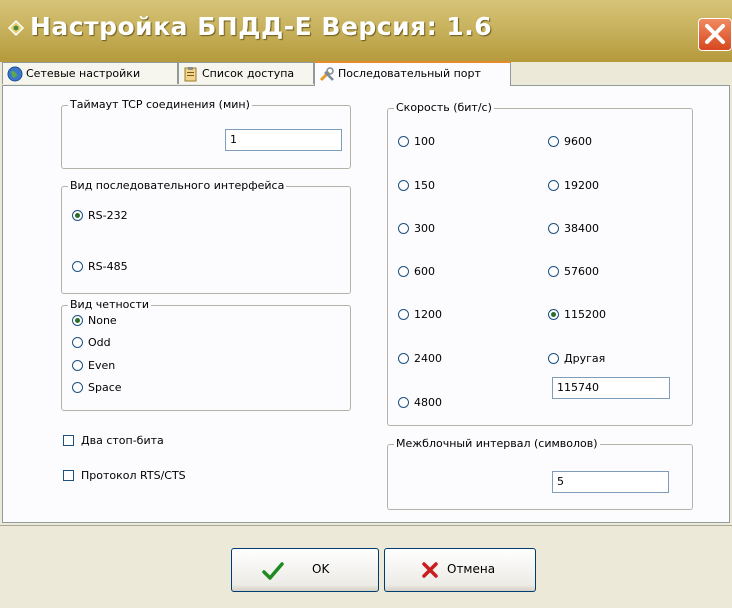 Image resolution: width=732 pixels, height=608 pixels. Describe the element at coordinates (326, 74) in the screenshot. I see `tools-icon` at that location.